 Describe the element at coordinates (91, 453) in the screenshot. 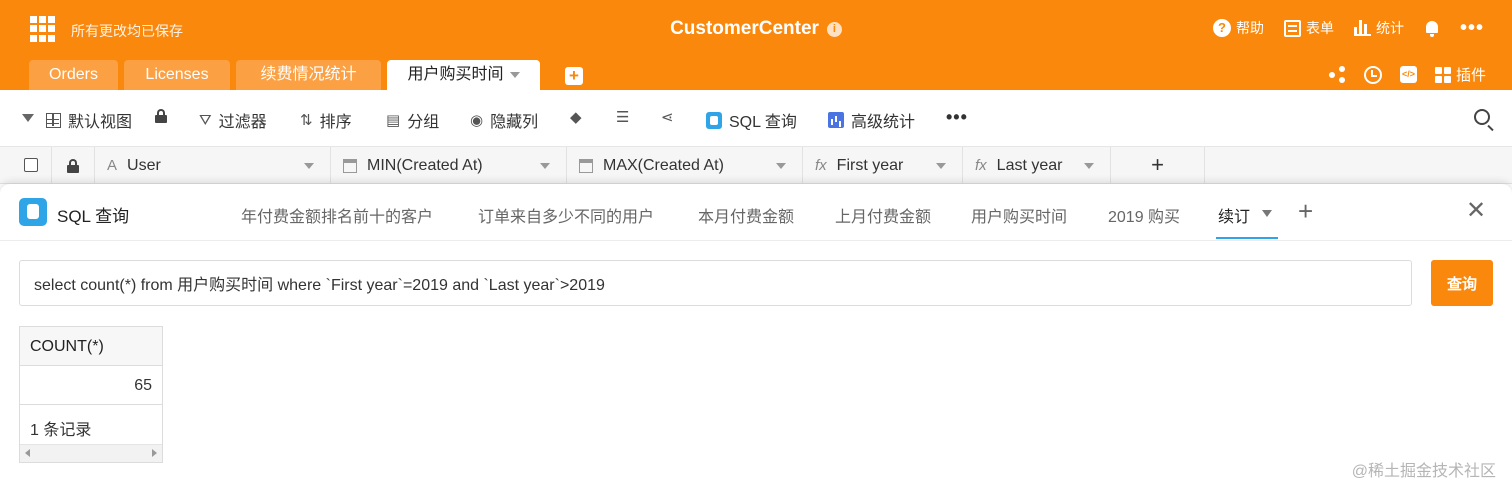

I see `horizontal-scrollbar` at that location.